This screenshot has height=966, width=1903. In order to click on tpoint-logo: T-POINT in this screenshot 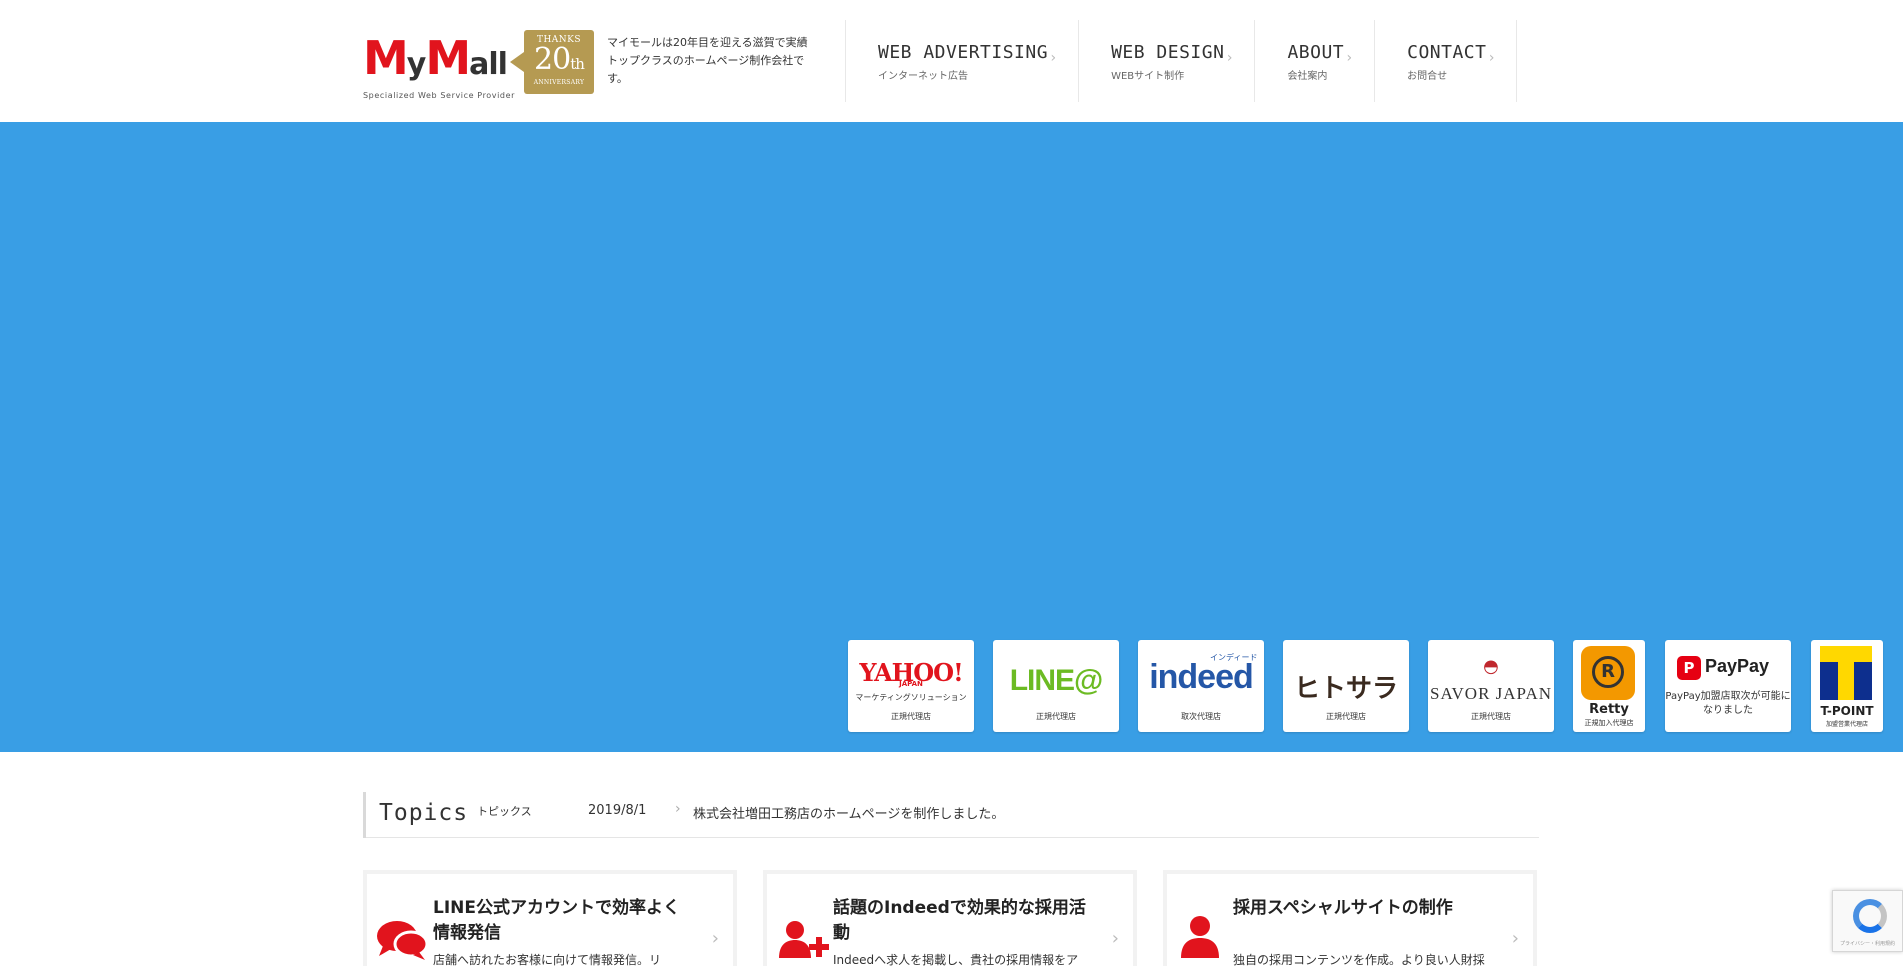, I will do `click(1847, 711)`.